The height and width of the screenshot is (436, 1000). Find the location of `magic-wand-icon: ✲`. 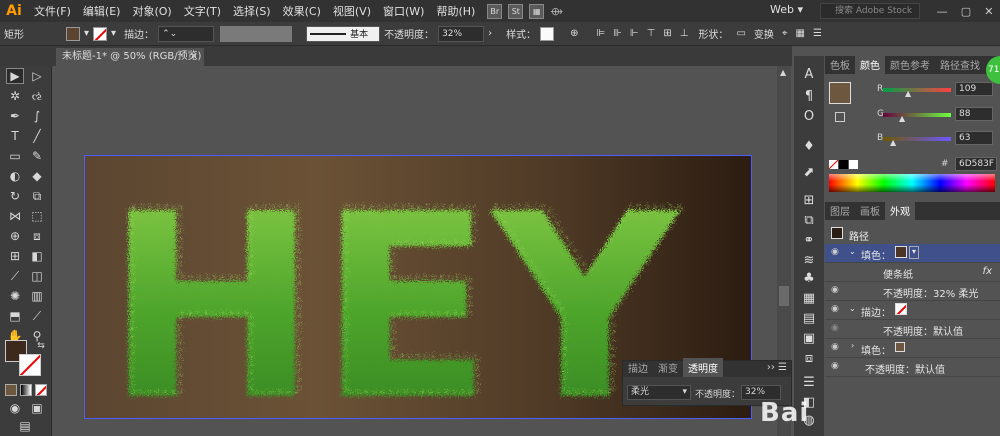

magic-wand-icon: ✲ is located at coordinates (15, 96).